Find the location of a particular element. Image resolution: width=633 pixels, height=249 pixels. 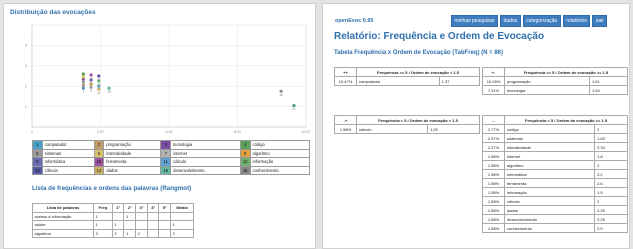

legend-label: programação is located at coordinates (132, 145).